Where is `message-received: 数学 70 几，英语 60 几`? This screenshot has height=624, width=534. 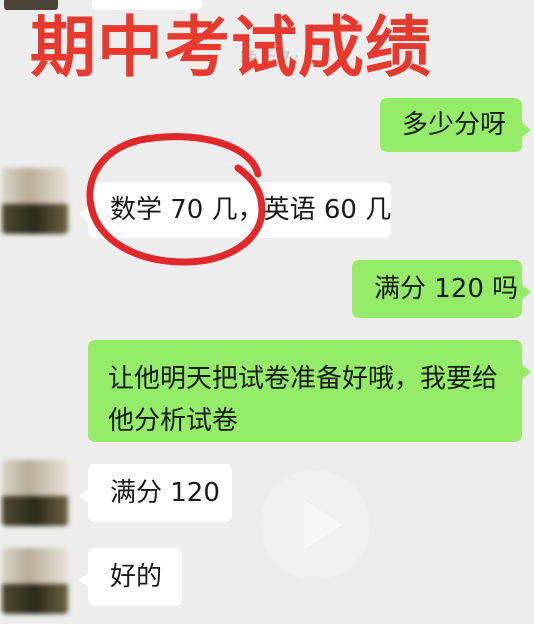 message-received: 数学 70 几，英语 60 几 is located at coordinates (235, 210).